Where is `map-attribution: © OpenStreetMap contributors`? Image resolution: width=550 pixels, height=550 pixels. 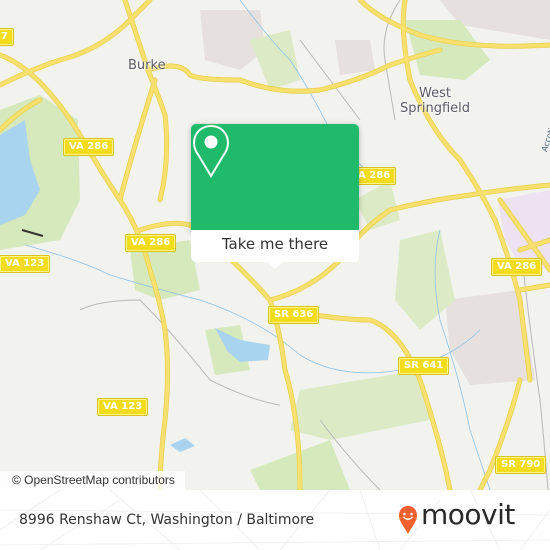 map-attribution: © OpenStreetMap contributors is located at coordinates (92, 480).